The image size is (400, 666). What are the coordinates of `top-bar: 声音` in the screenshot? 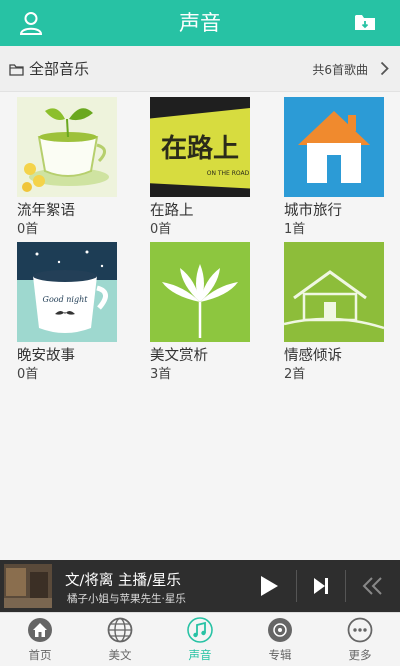 It's located at (200, 23).